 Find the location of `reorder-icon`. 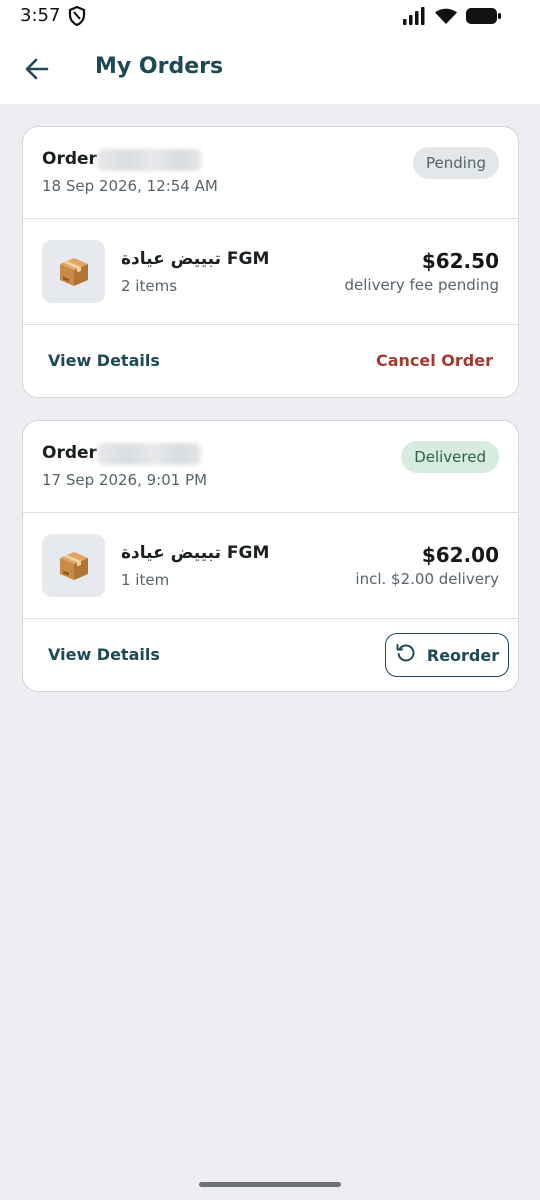

reorder-icon is located at coordinates (406, 655).